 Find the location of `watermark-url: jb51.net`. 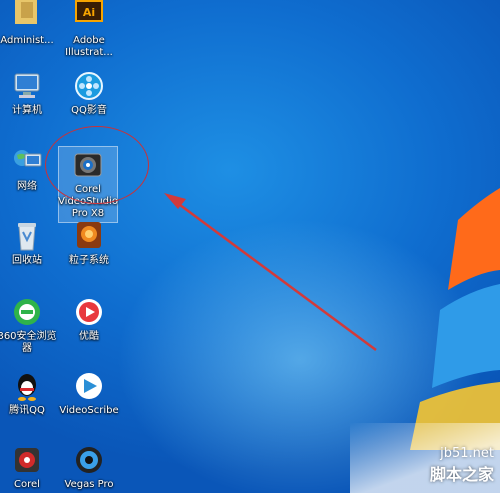

watermark-url: jb51.net is located at coordinates (467, 453).